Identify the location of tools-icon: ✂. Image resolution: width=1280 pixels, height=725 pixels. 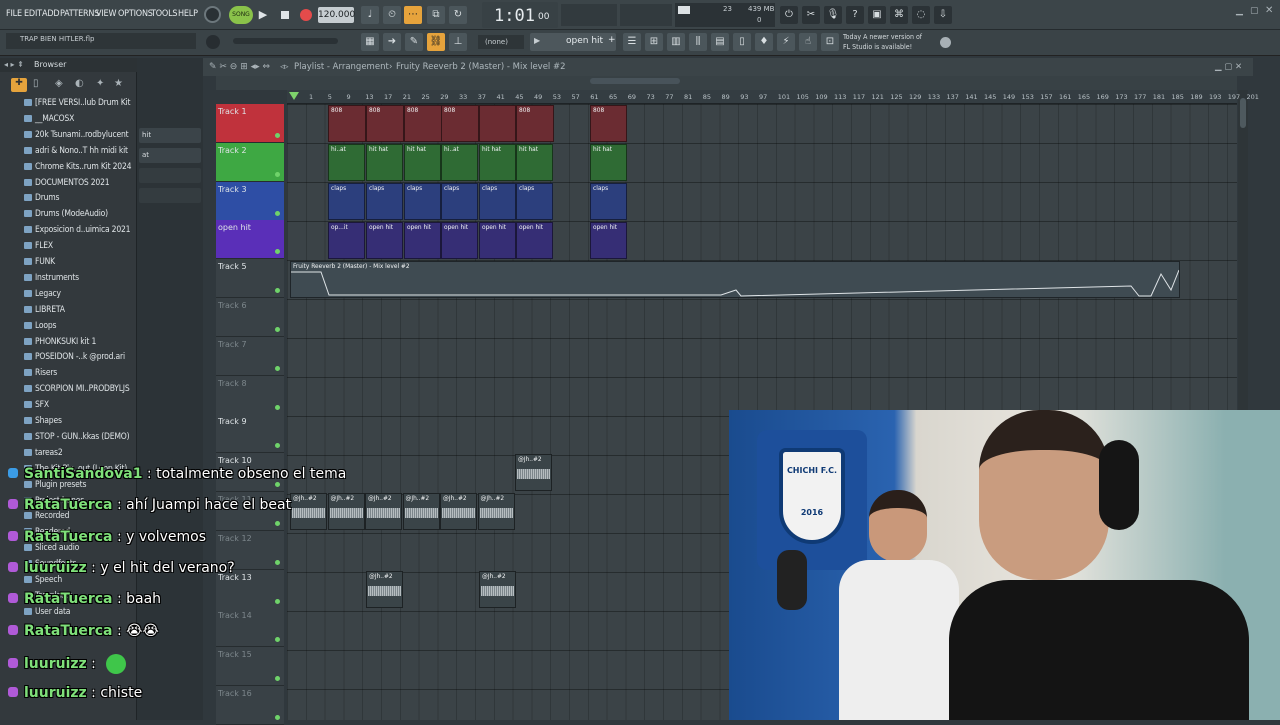
(811, 15).